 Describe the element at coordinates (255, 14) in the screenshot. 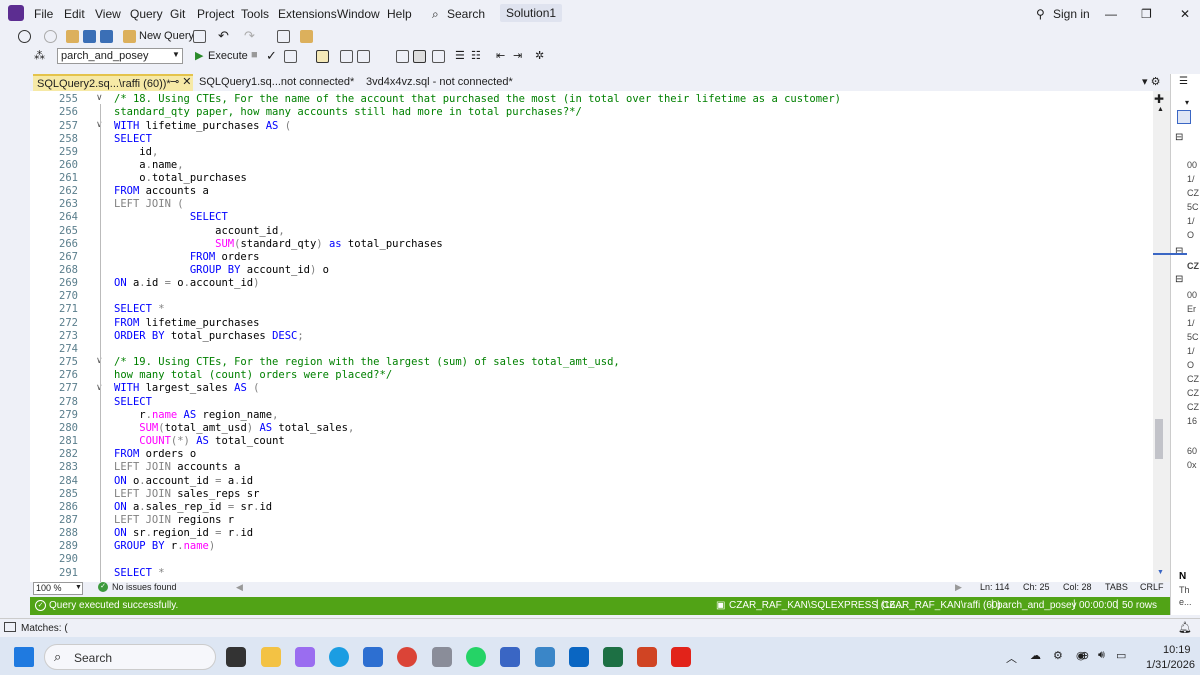

I see `menu-tools: Tools` at that location.